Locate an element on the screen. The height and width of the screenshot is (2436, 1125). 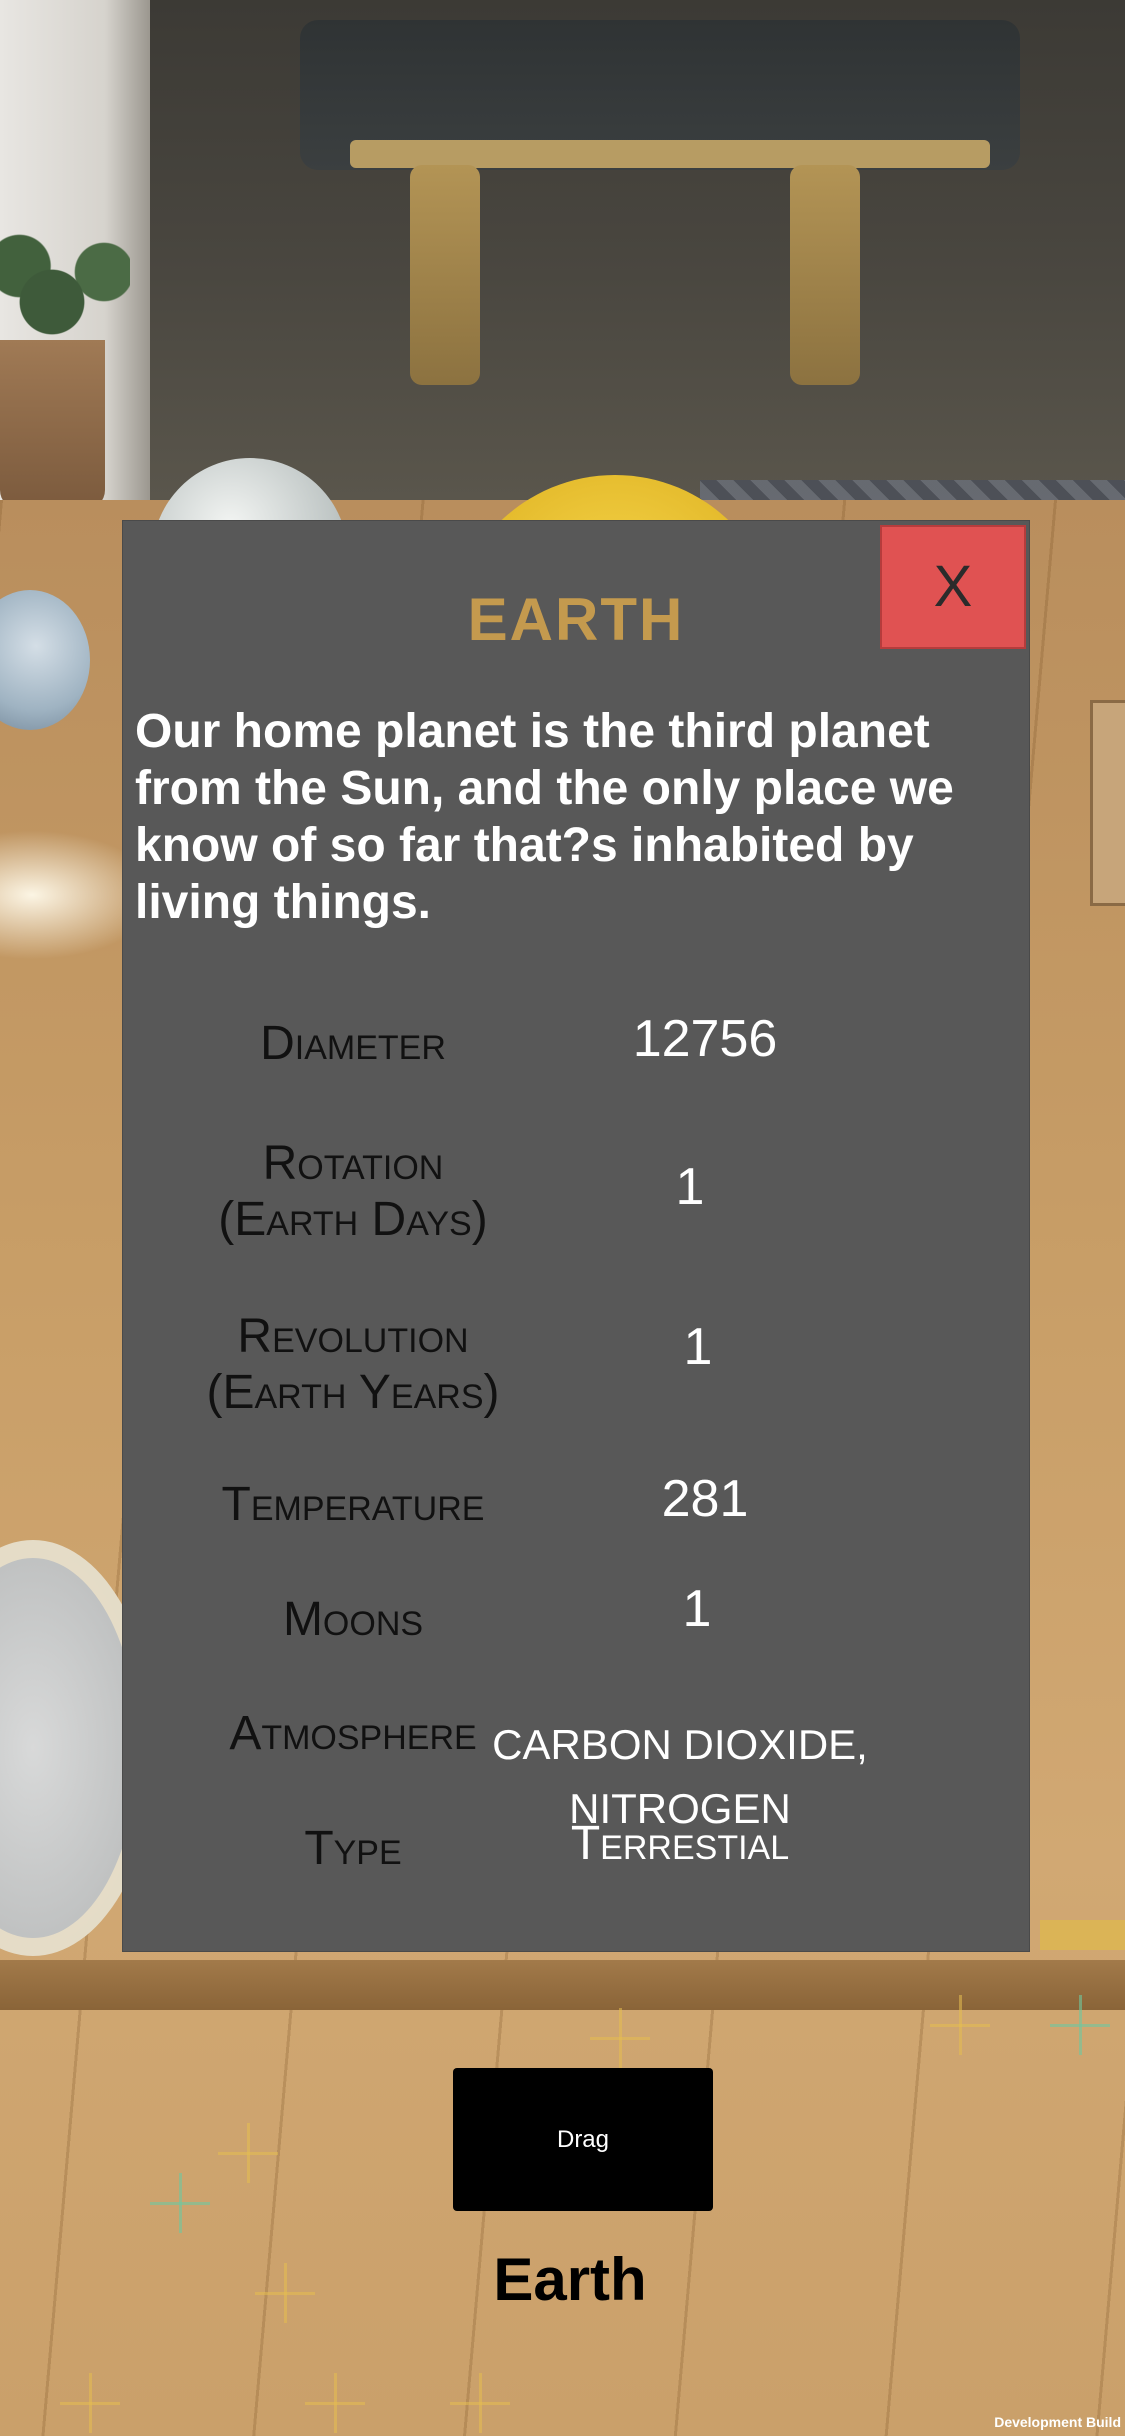
drag-button: Drag is located at coordinates (583, 2139).